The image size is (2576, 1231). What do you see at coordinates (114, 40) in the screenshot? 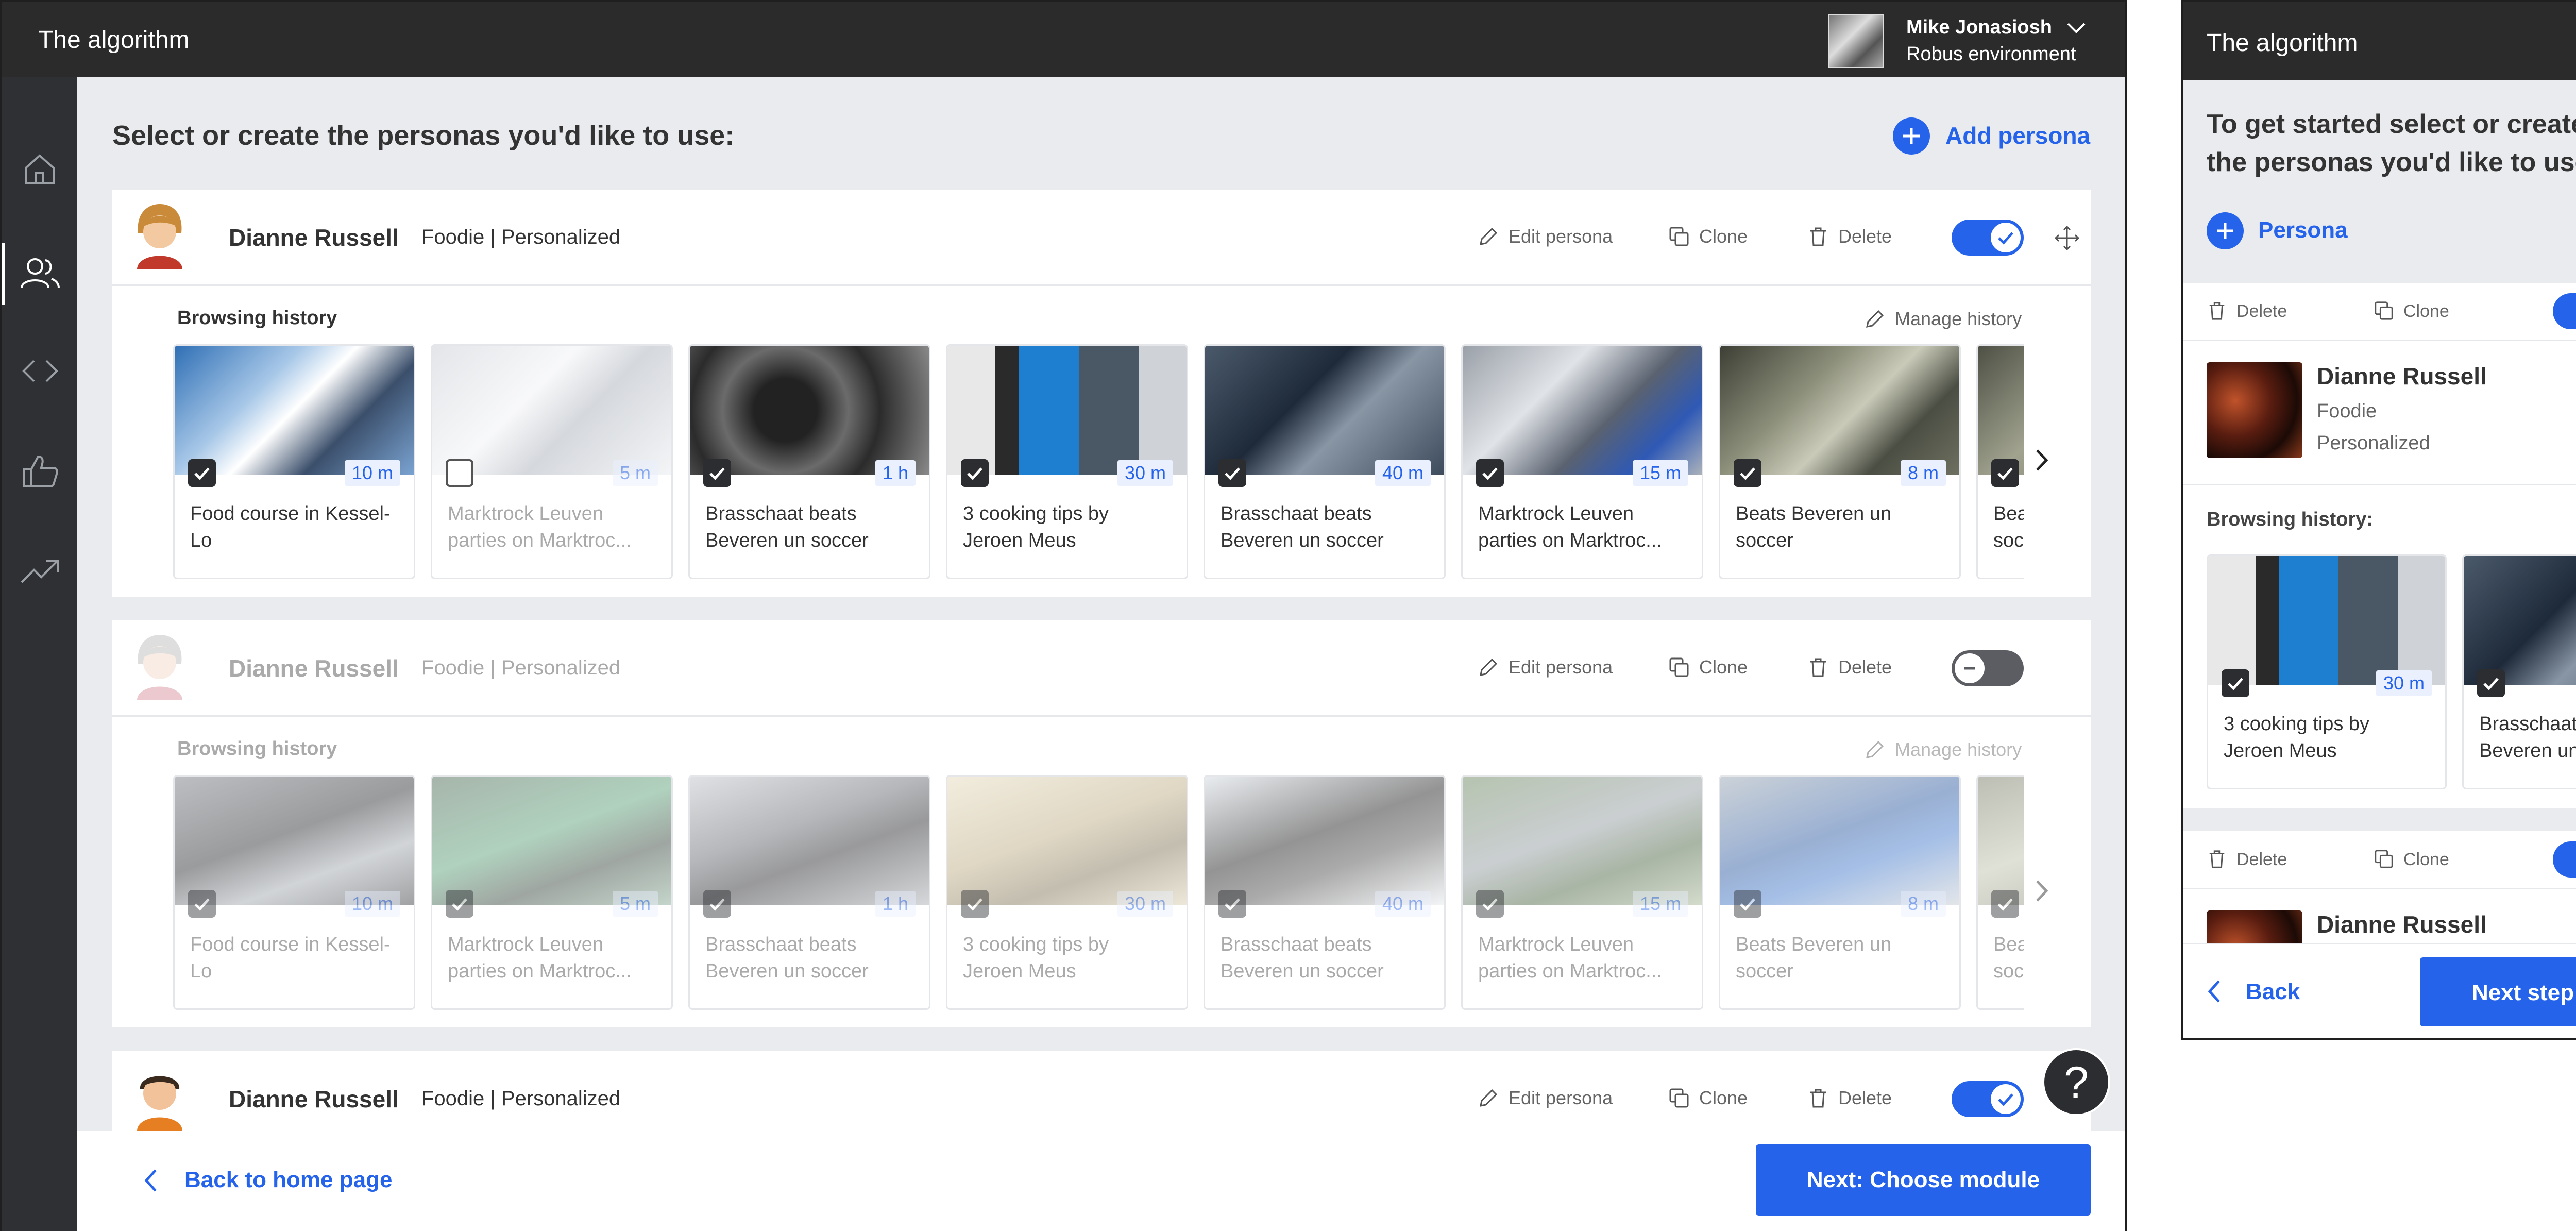
I see `app-title: The algorithm` at bounding box center [114, 40].